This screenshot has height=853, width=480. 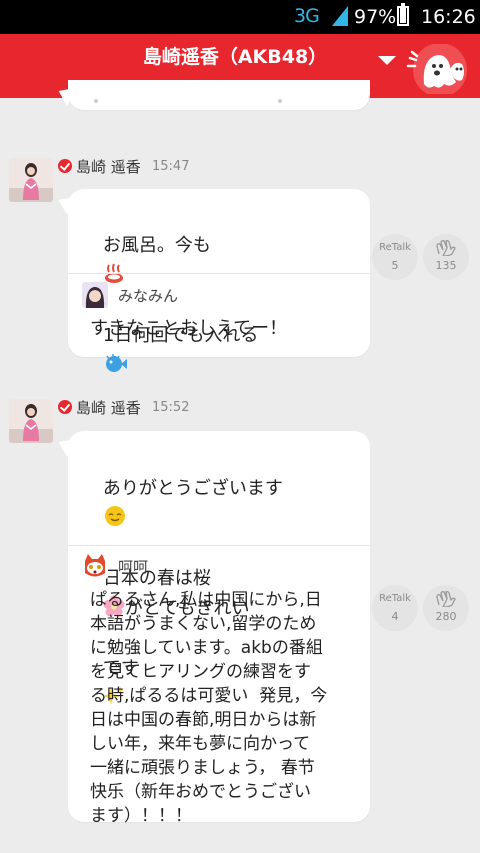 I want to click on network-indicator: 3G, so click(x=307, y=16).